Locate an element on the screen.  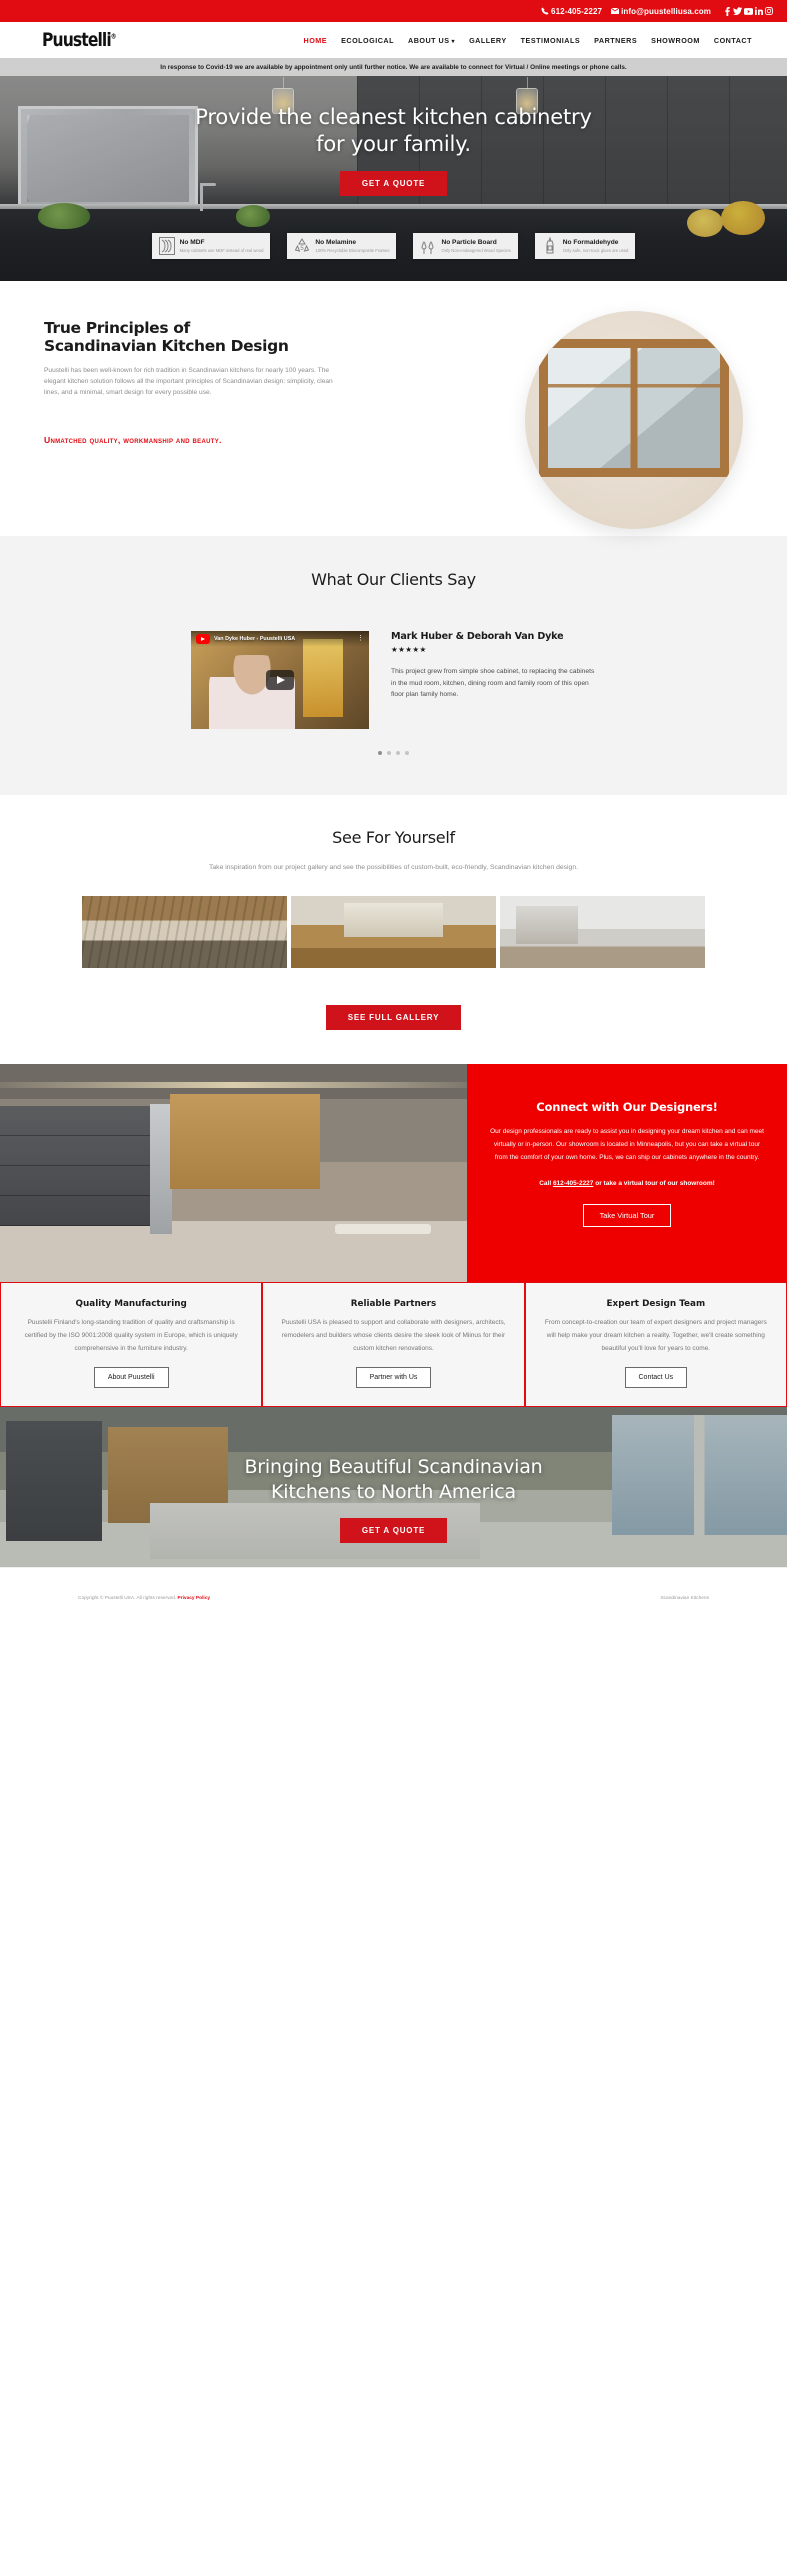
privacy-policy-link: Privacy Policy is located at coordinates (194, 1598).